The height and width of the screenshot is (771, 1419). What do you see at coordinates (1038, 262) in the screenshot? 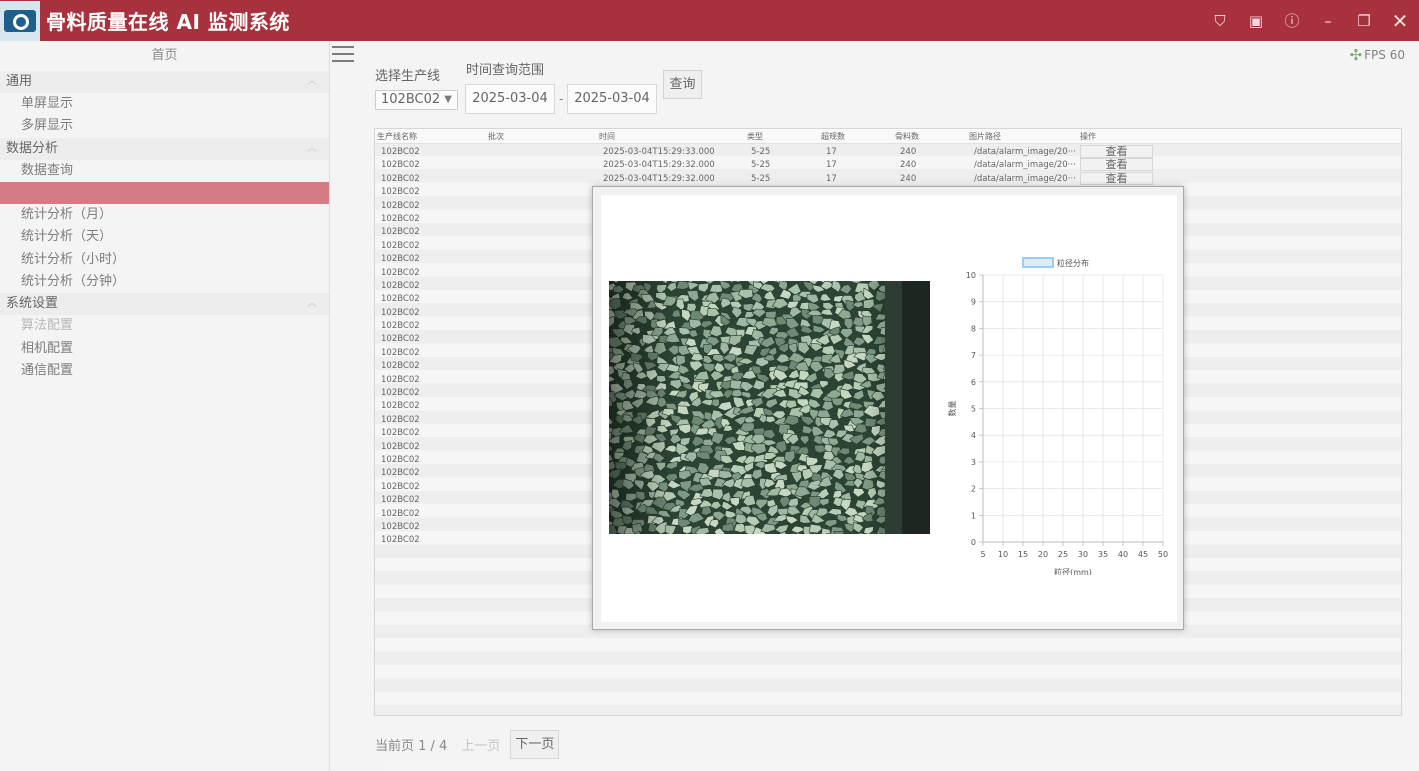
I see `legend-swatch` at bounding box center [1038, 262].